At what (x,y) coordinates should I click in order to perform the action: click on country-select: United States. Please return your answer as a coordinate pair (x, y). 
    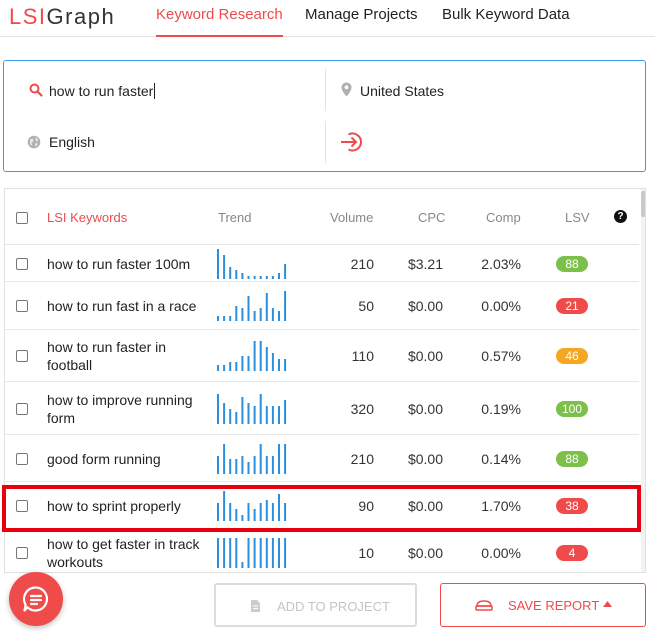
    Looking at the image, I should click on (402, 91).